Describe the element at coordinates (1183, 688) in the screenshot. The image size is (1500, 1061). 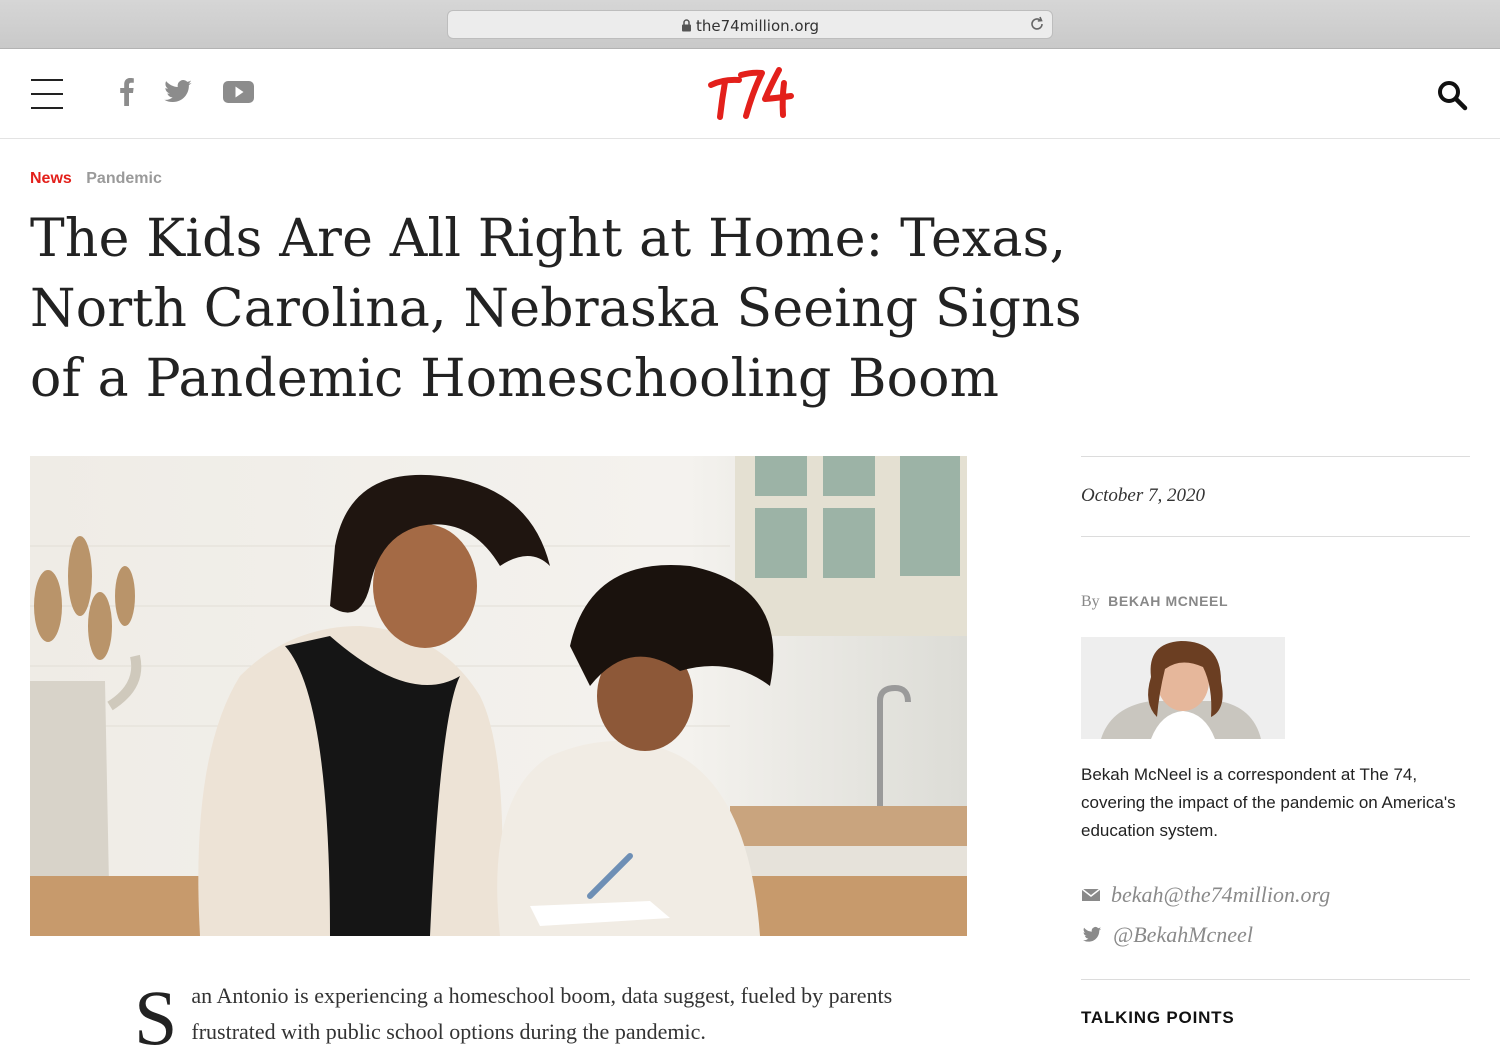
I see `author-photo` at that location.